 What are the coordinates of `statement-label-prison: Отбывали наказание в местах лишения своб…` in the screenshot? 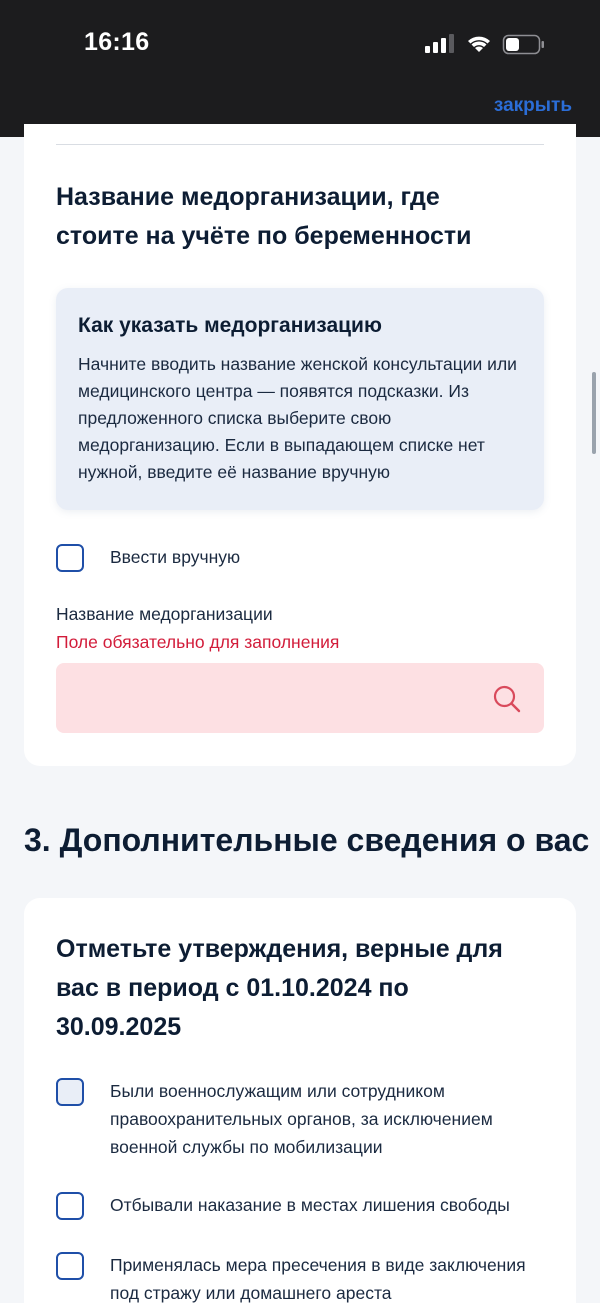 It's located at (335, 1205).